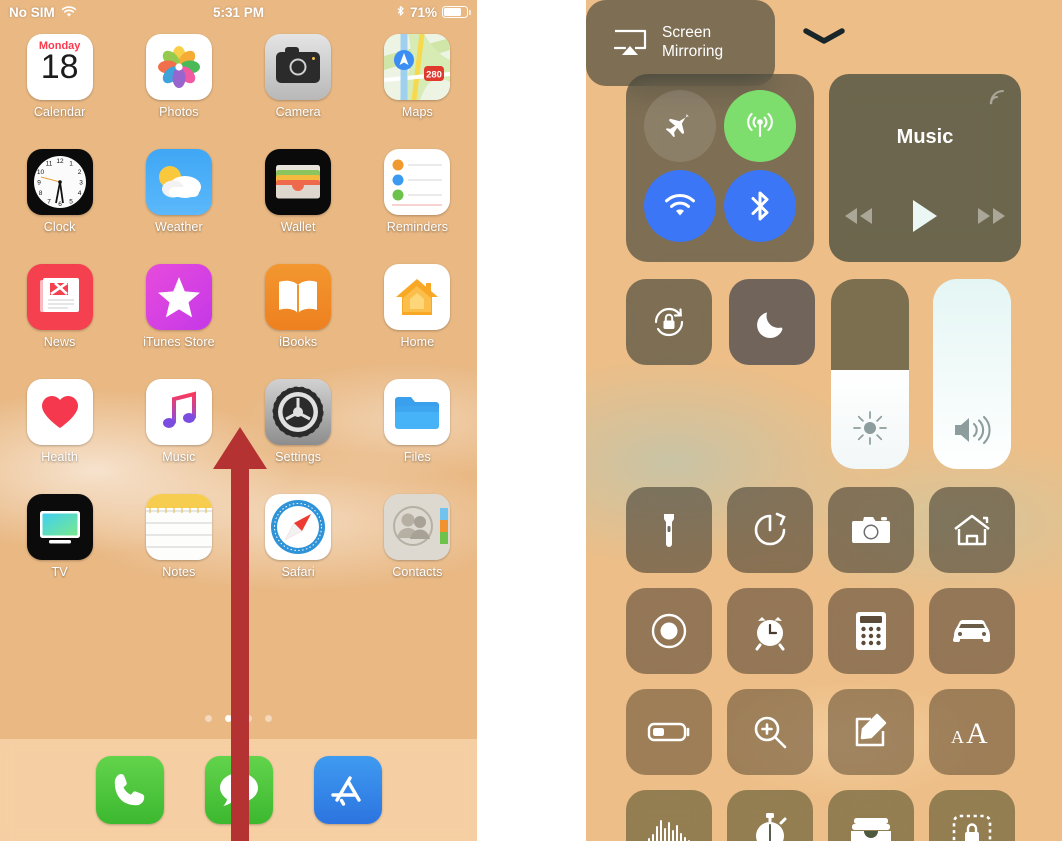  I want to click on app-contacts: Contacts, so click(417, 551).